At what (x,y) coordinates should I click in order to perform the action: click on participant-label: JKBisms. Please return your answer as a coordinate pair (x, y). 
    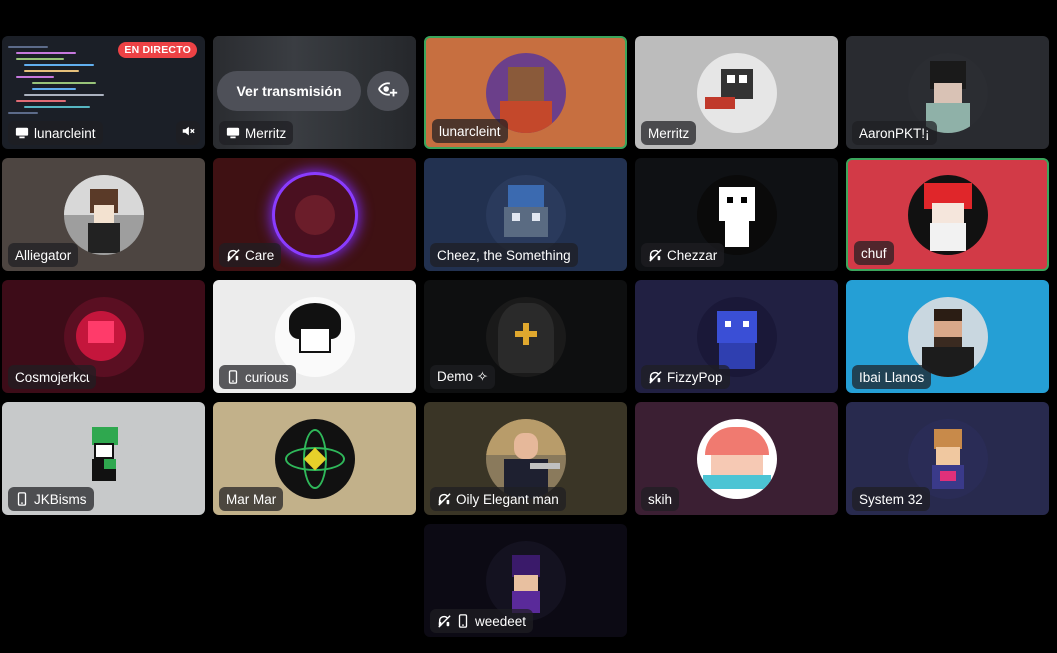
    Looking at the image, I should click on (51, 499).